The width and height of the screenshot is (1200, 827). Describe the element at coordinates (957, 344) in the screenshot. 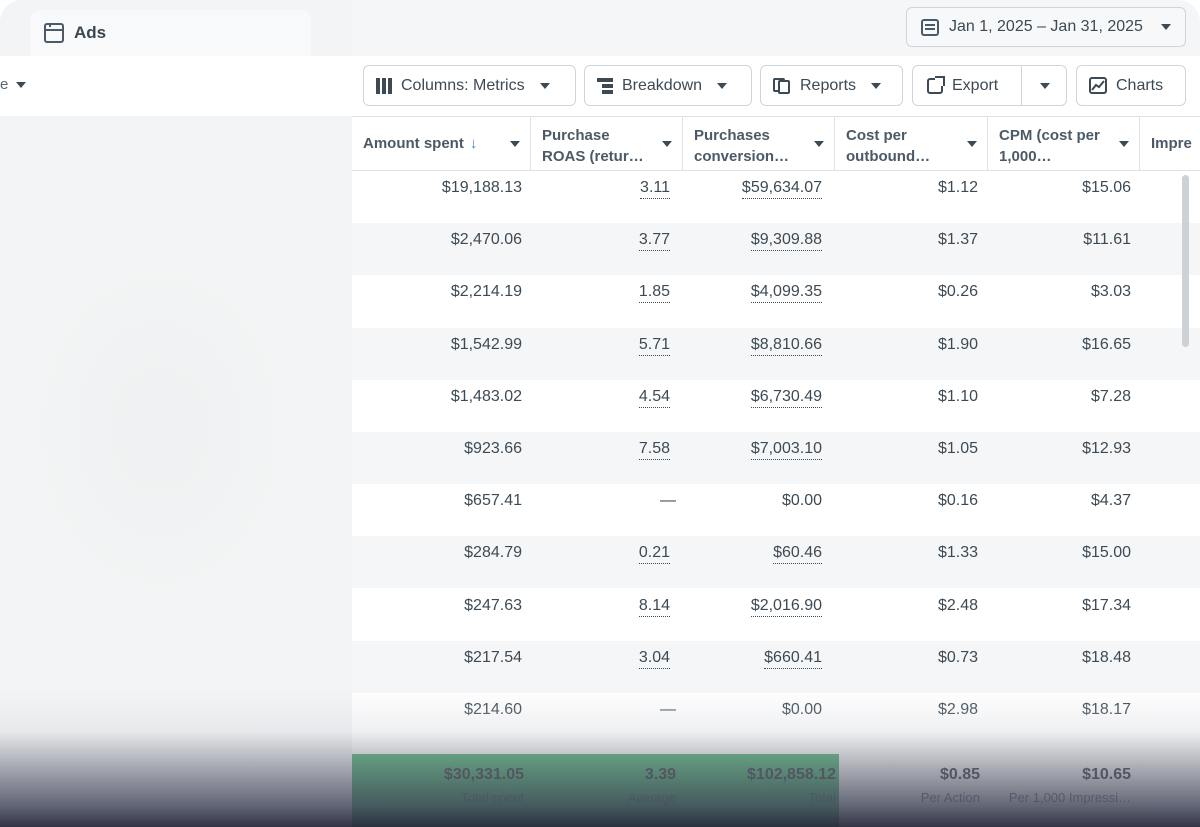

I see `table-cell: $1.90` at that location.